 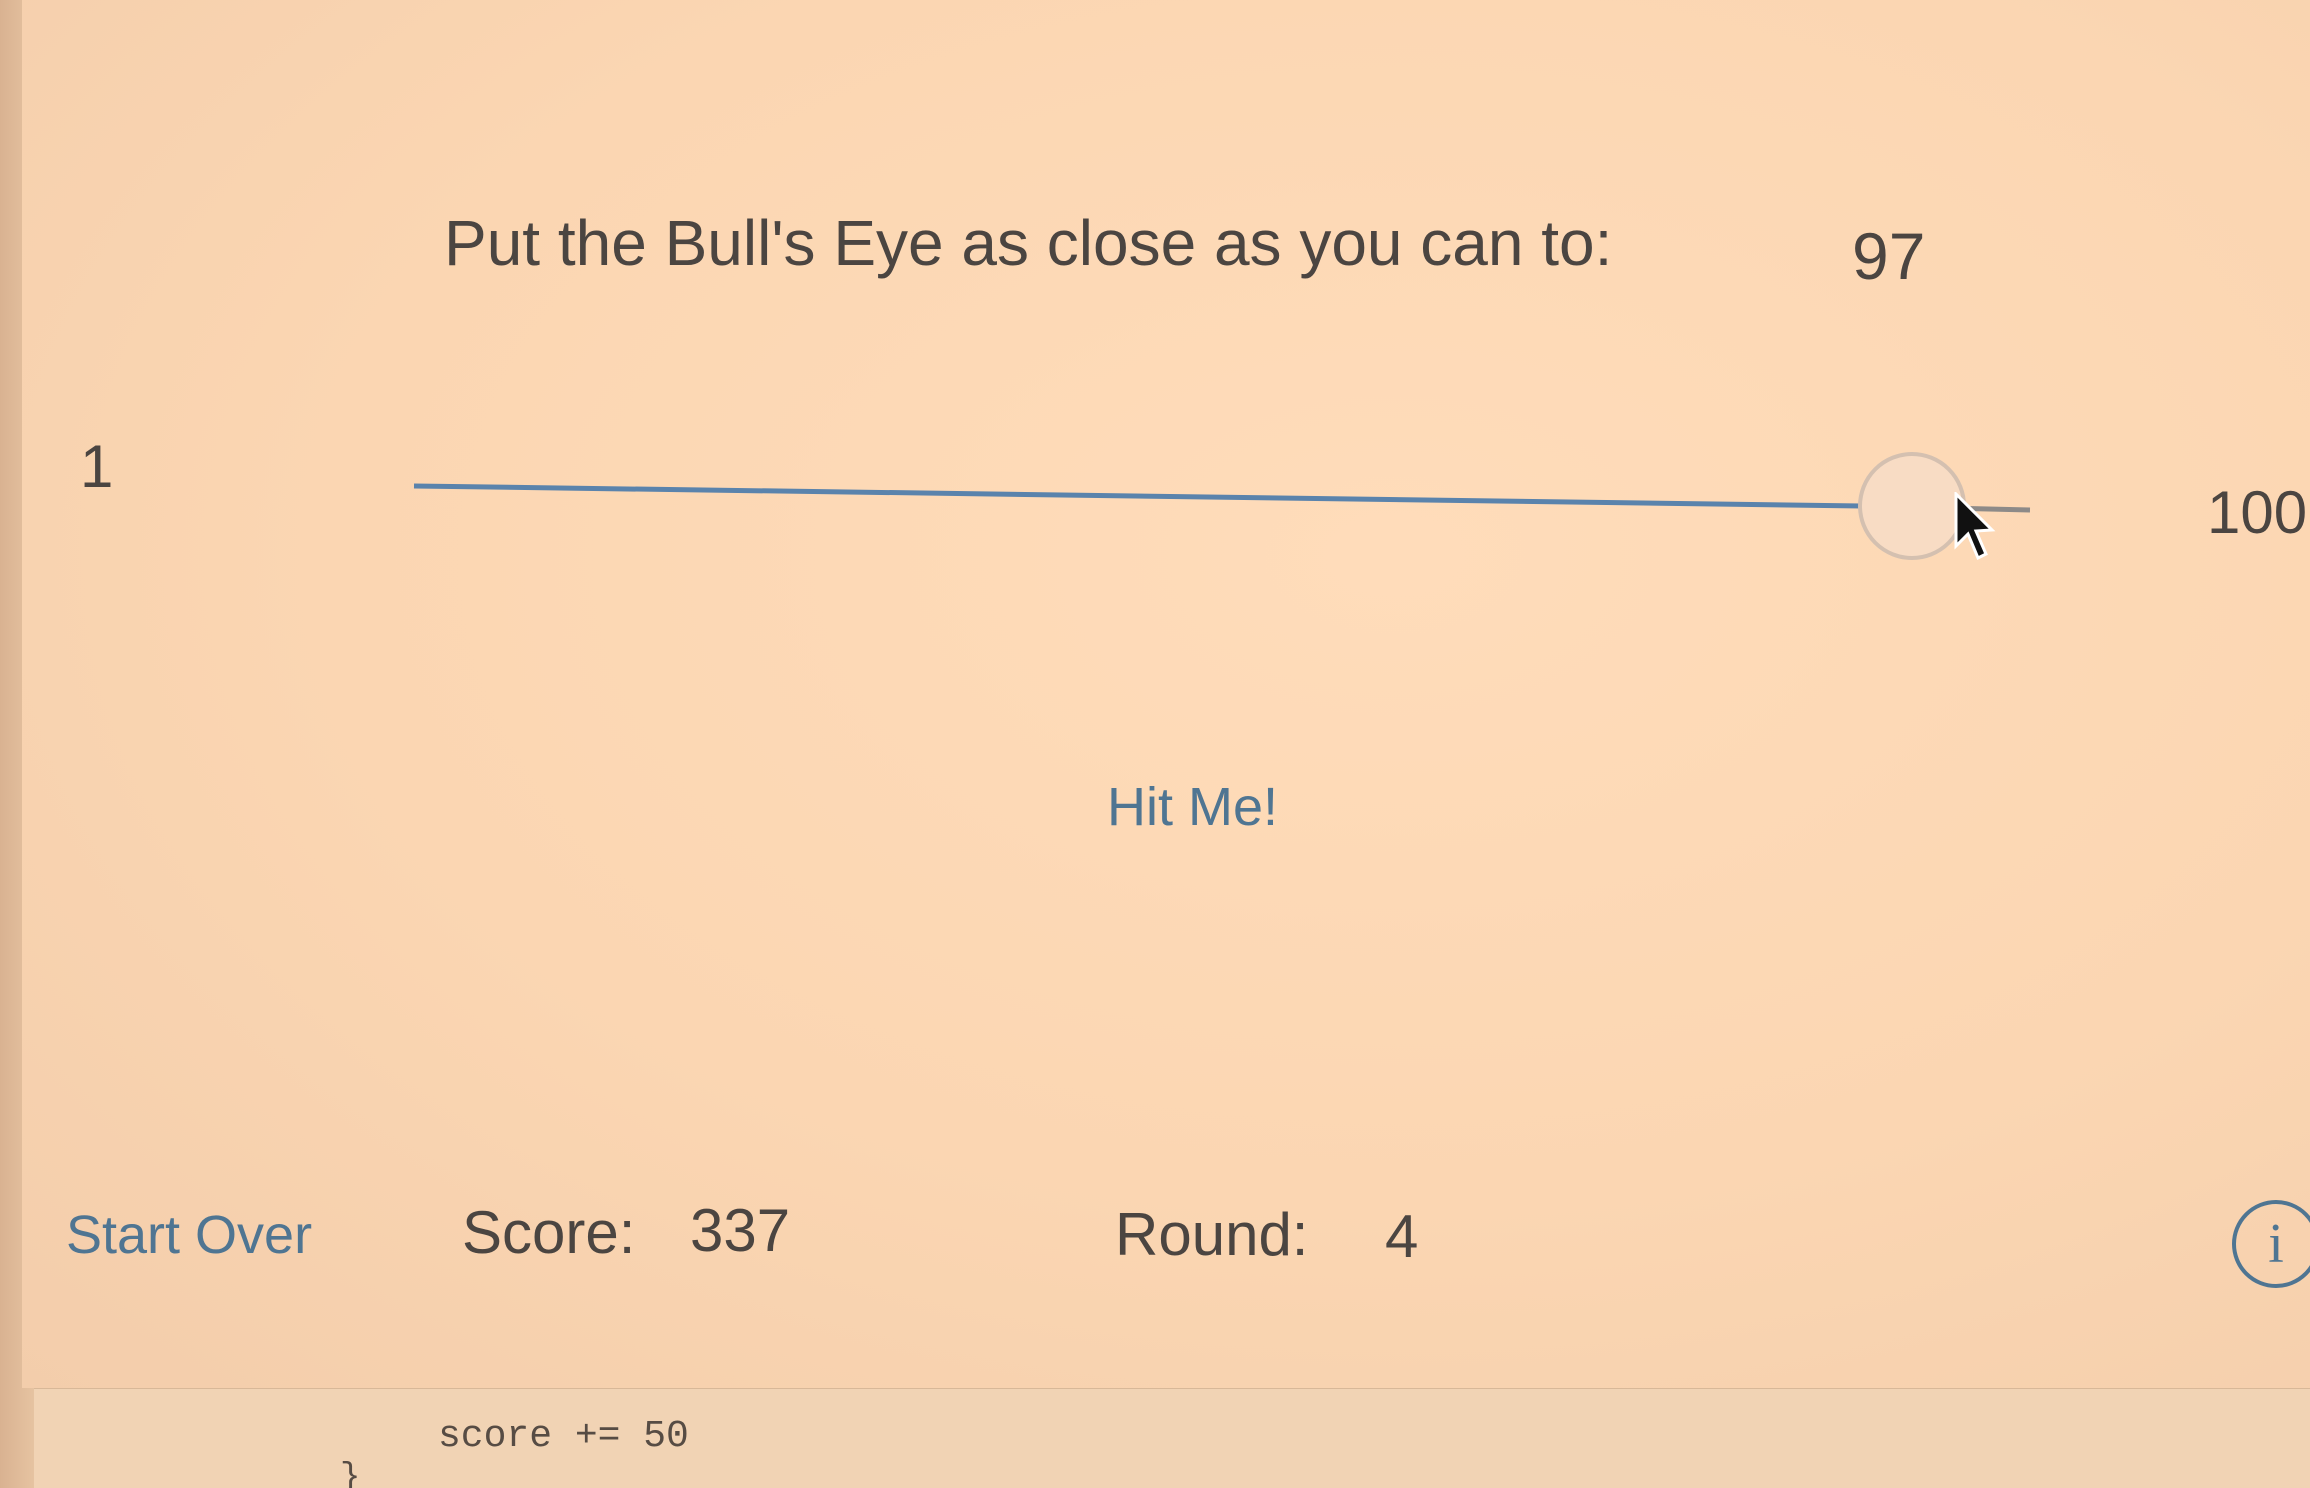 What do you see at coordinates (1212, 1234) in the screenshot?
I see `round-label: Round:` at bounding box center [1212, 1234].